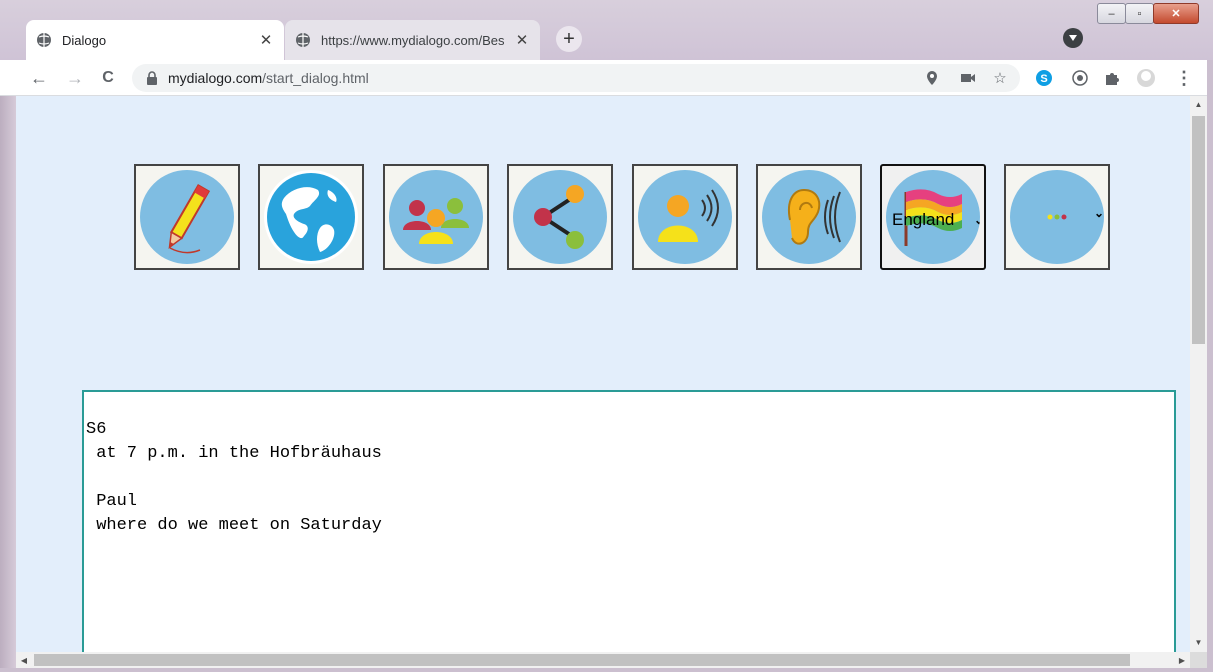  What do you see at coordinates (155, 40) in the screenshot?
I see `tab-dialogo: Dialogo ✕` at bounding box center [155, 40].